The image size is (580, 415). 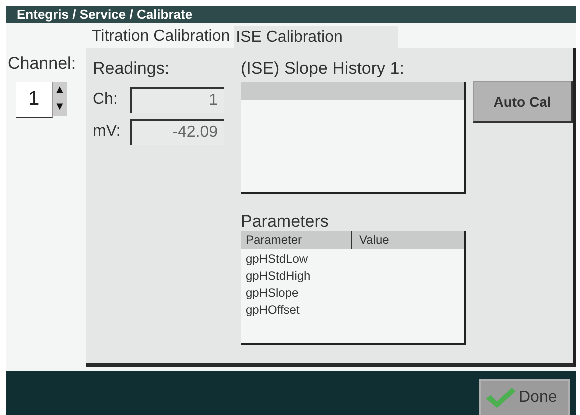 I want to click on tab: Titration Calibration, so click(x=162, y=37).